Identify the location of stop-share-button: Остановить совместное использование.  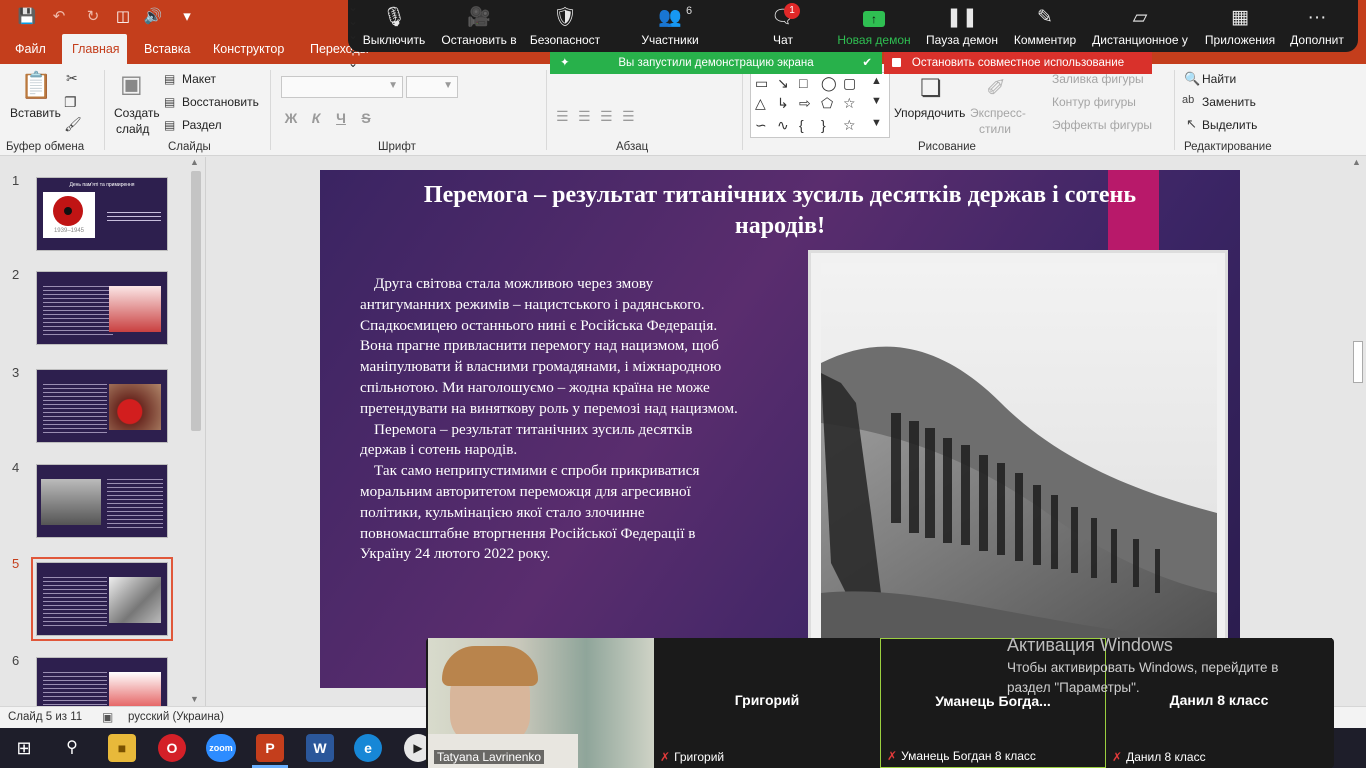
(1018, 63).